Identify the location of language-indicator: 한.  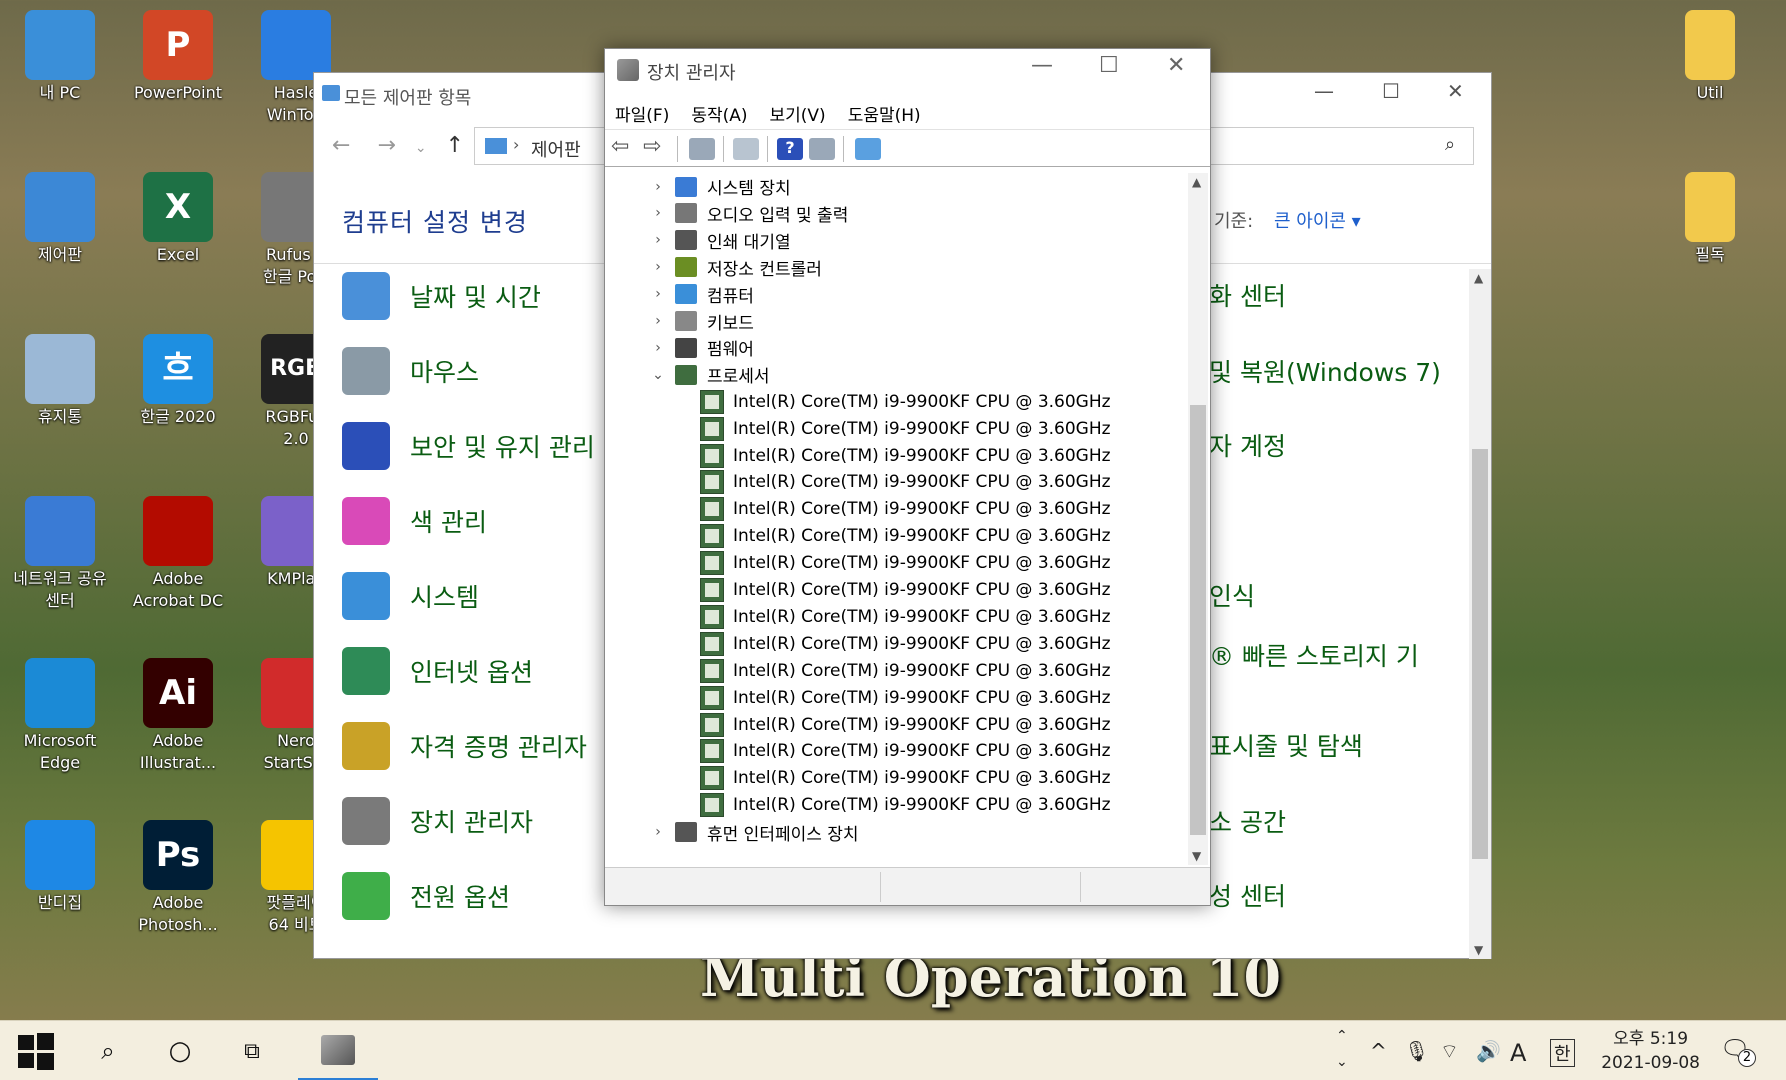
(1562, 1053).